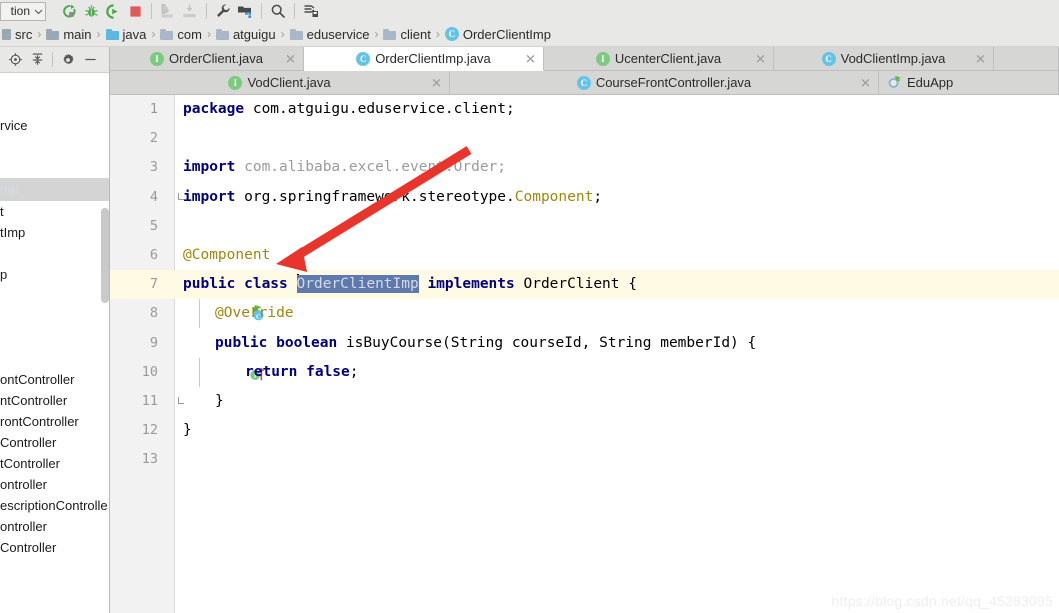 The height and width of the screenshot is (613, 1059). I want to click on rerun-icon, so click(69, 10).